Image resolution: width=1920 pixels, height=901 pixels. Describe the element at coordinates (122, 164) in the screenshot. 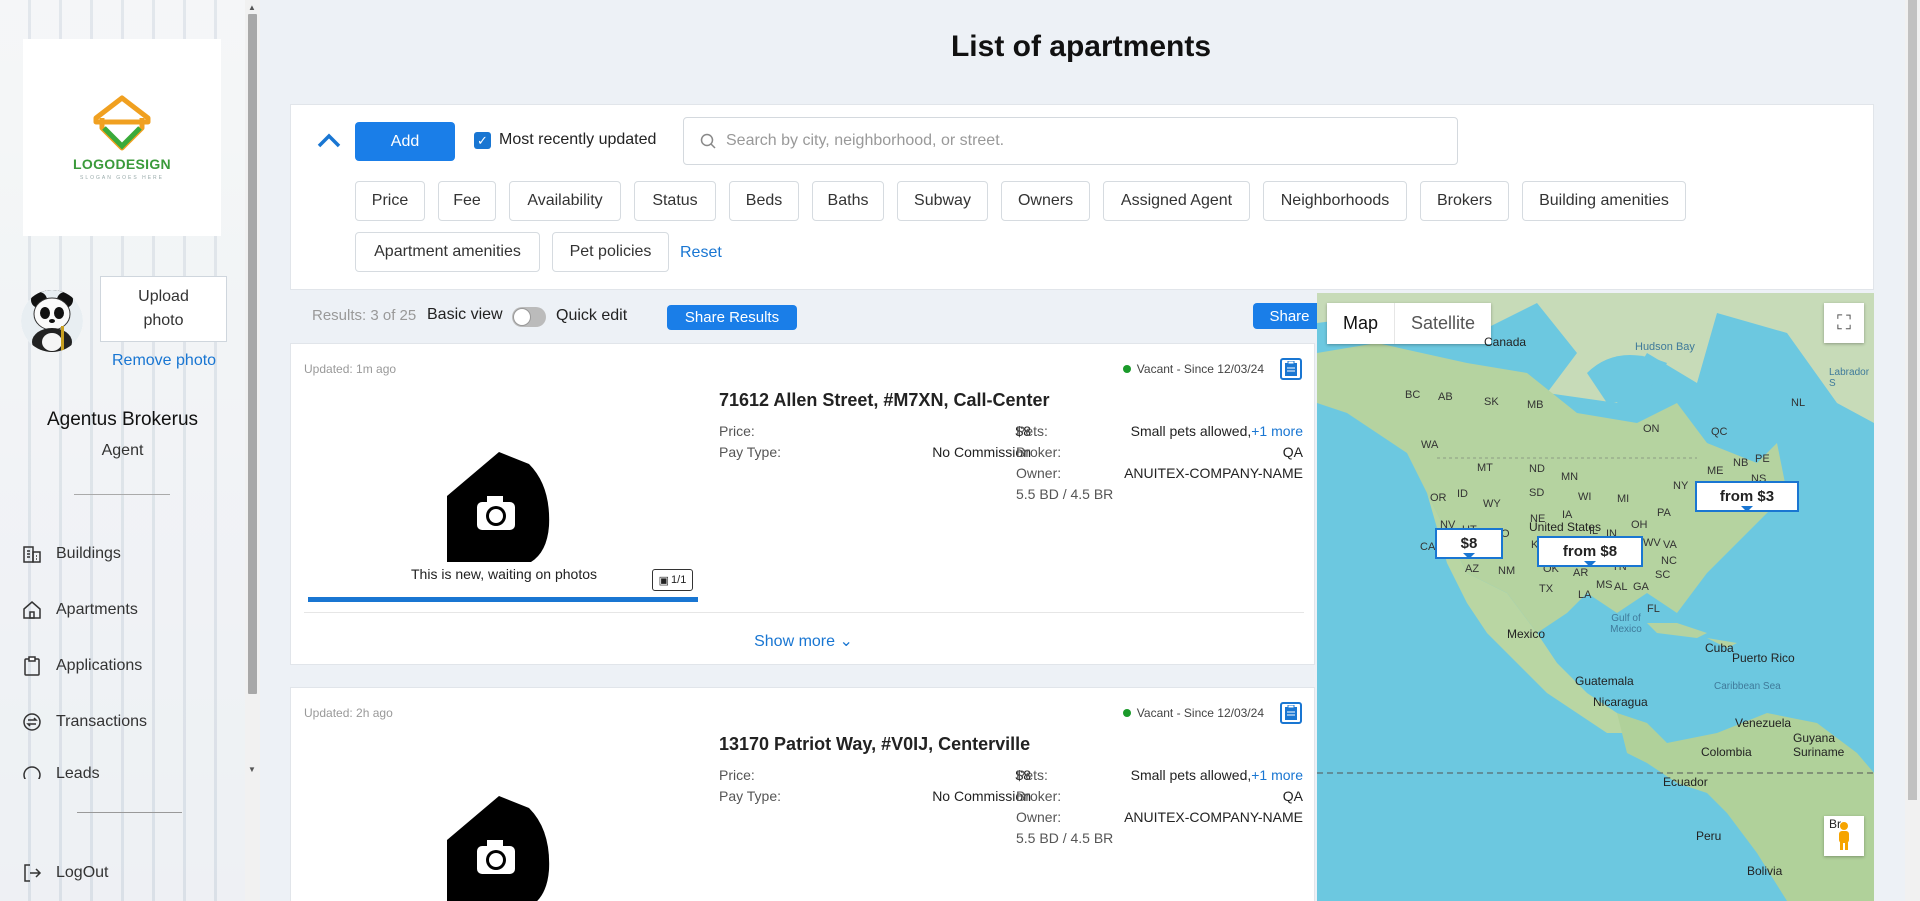

I see `logo-text: LOGODESIGN` at that location.